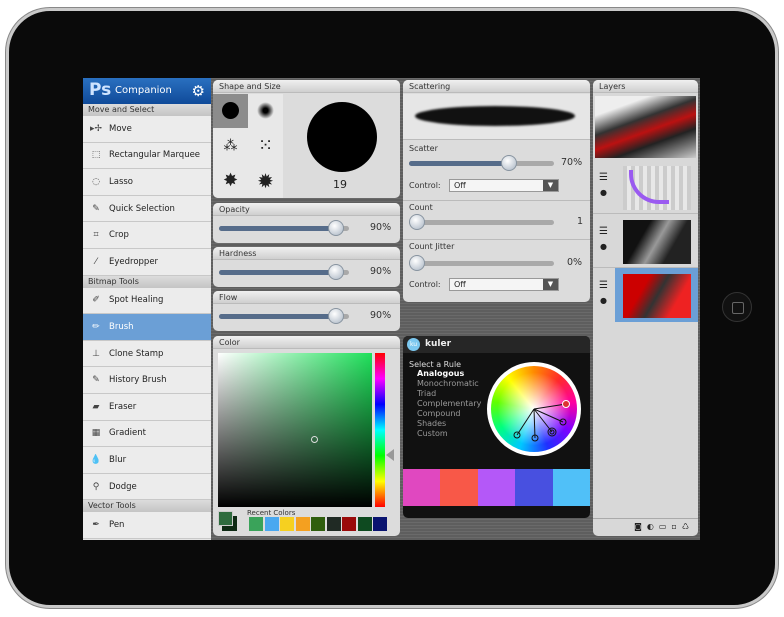 The image size is (784, 617). I want to click on adjustment-icon: ◐, so click(653, 526).